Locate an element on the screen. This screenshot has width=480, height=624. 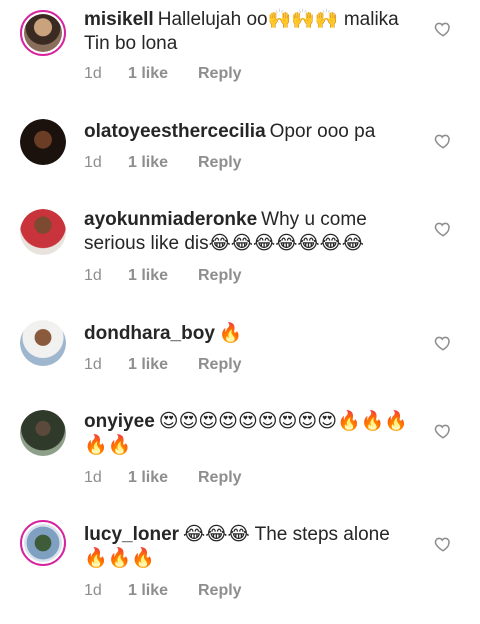
comment-text: lucy_loner 😂😂😂 The steps alone 🔥🔥🔥 is located at coordinates (249, 547).